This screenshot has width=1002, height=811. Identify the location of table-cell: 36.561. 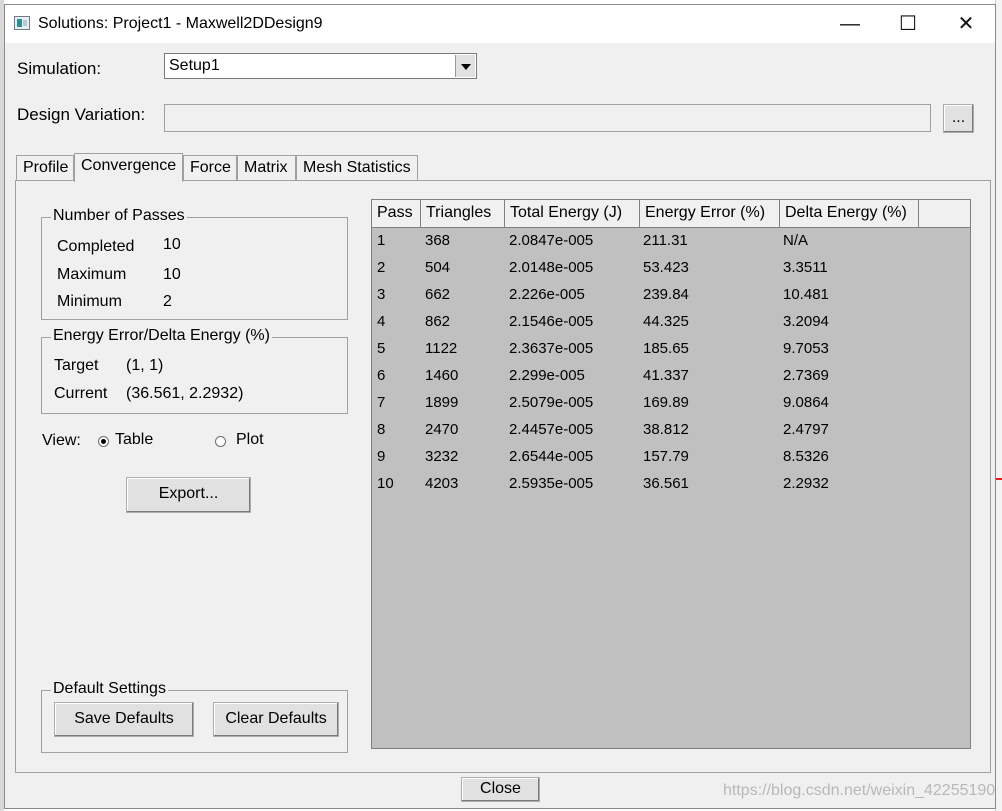
(666, 483).